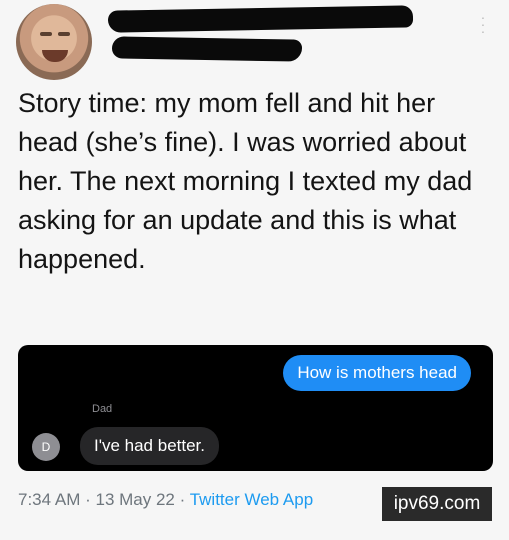  What do you see at coordinates (54, 42) in the screenshot?
I see `avatar` at bounding box center [54, 42].